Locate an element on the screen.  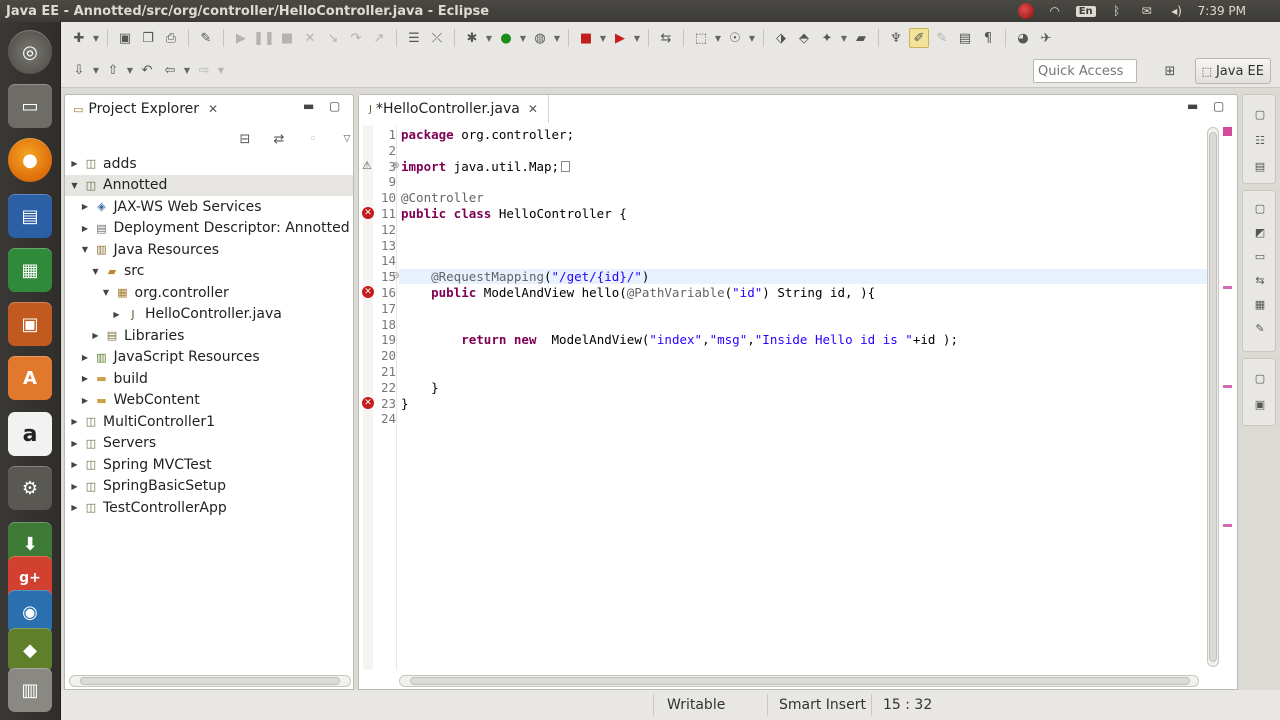
focus-icon: ◦ is located at coordinates (313, 139).